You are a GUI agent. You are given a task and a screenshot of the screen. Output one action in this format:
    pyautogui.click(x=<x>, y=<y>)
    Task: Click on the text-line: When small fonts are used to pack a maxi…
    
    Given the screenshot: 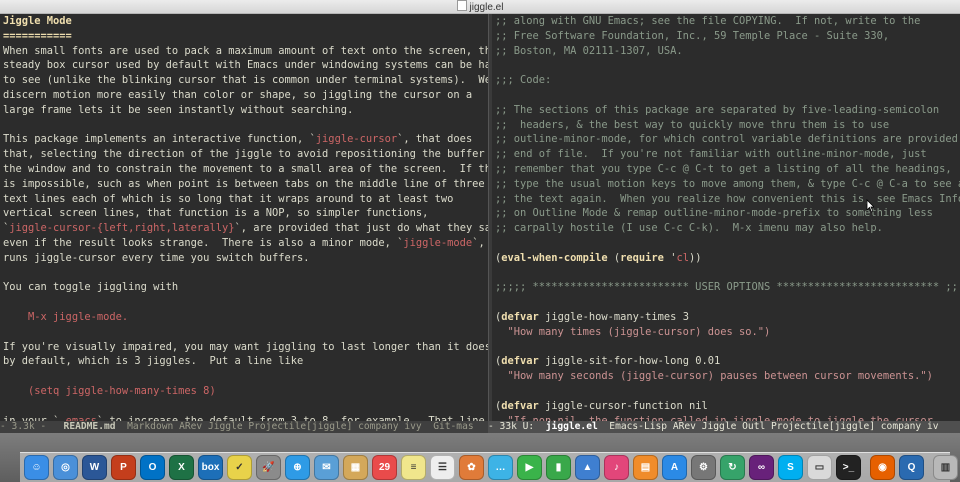 What is the action you would take?
    pyautogui.click(x=245, y=50)
    